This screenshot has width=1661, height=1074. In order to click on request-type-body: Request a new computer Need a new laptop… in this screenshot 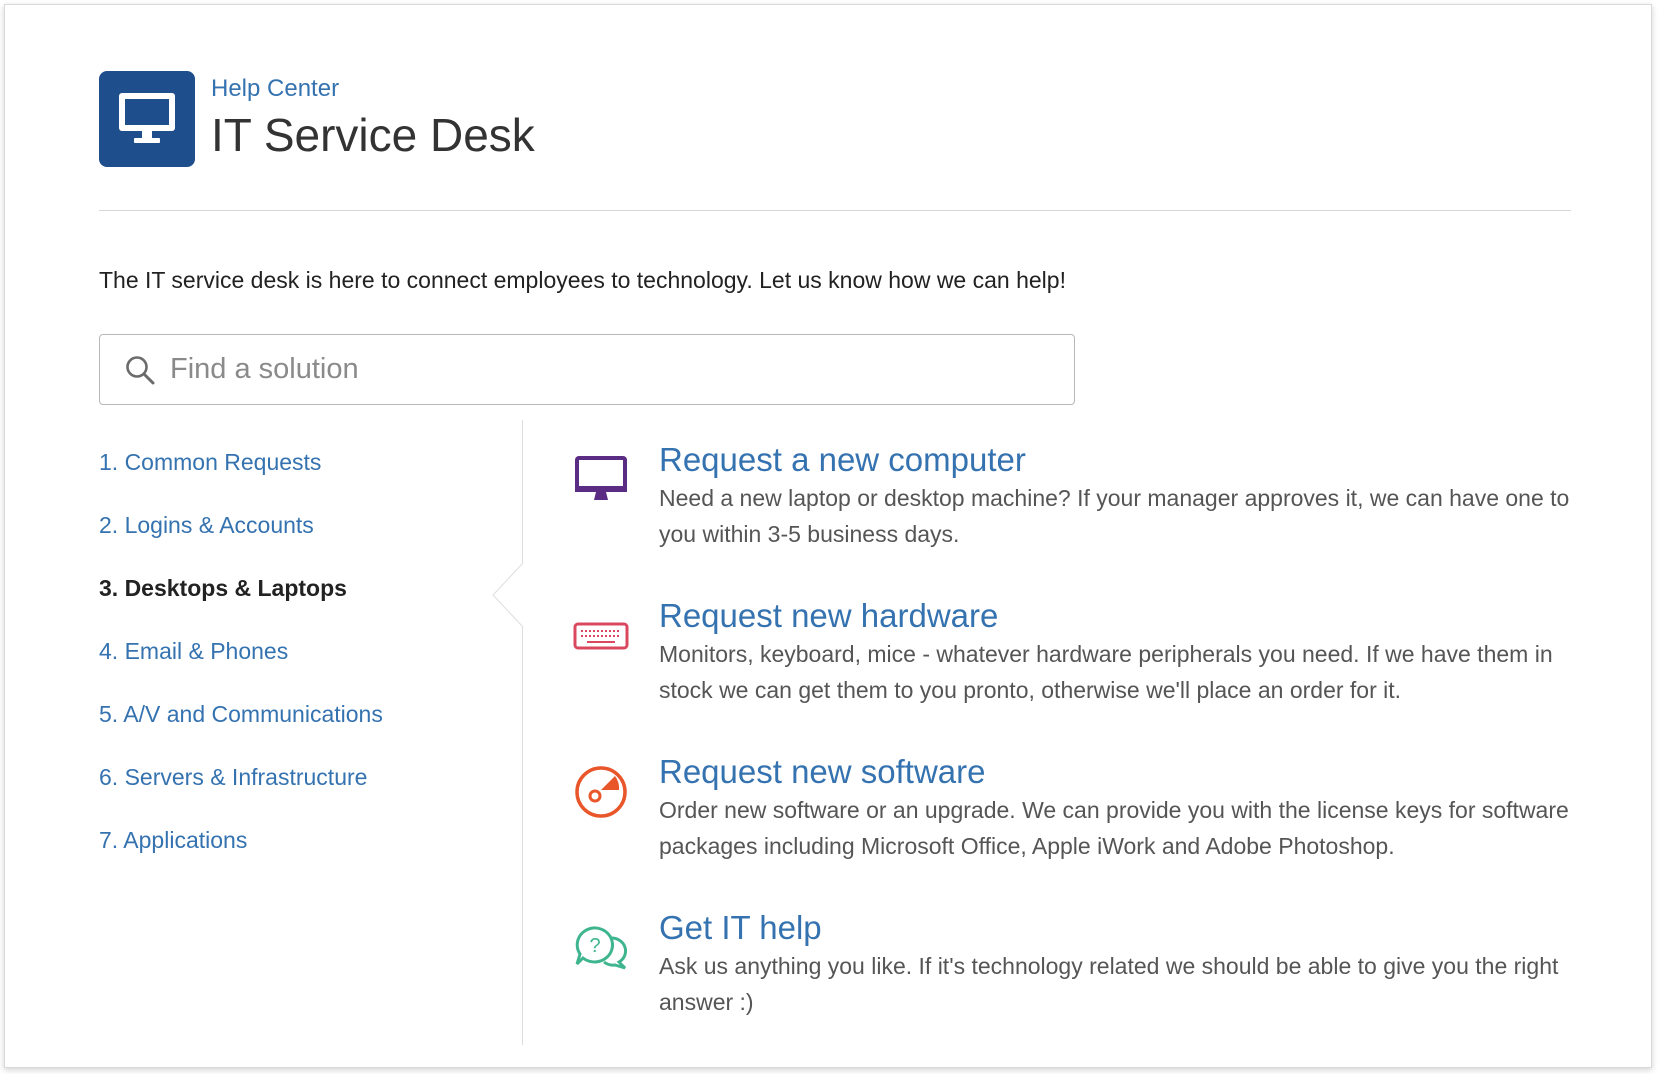, I will do `click(1115, 496)`.